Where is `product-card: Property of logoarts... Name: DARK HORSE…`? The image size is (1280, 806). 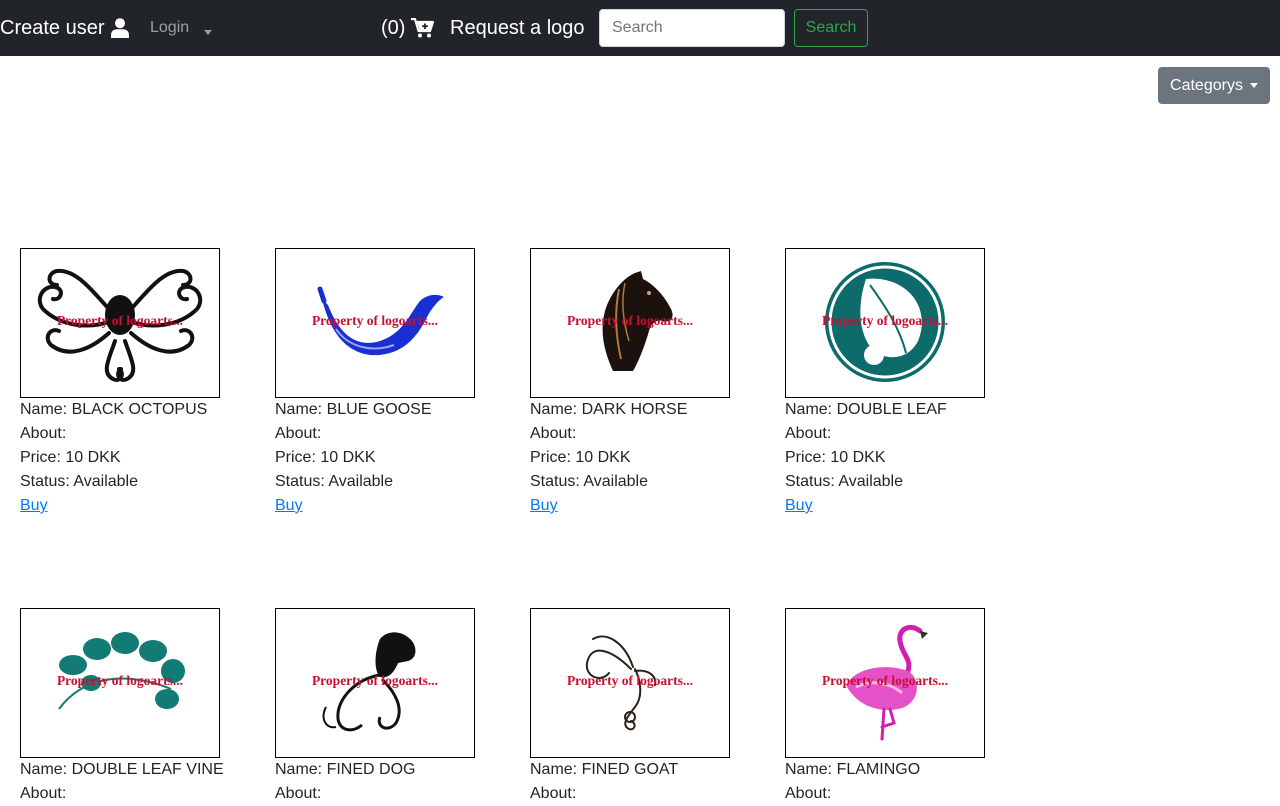
product-card: Property of logoarts... Name: DARK HORSE… is located at coordinates (640, 383).